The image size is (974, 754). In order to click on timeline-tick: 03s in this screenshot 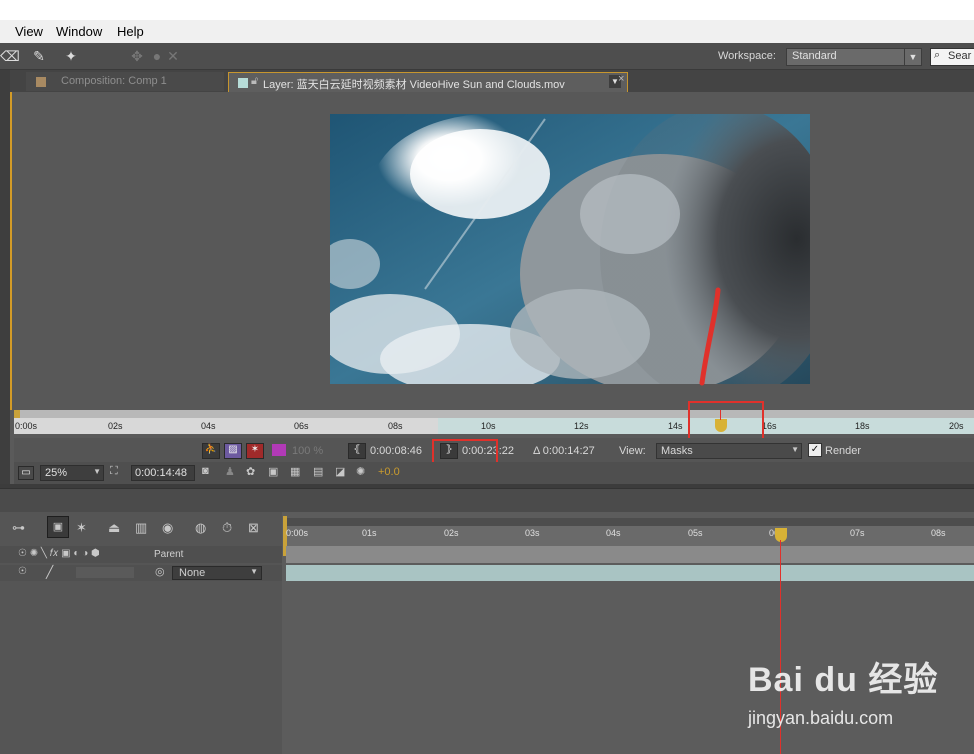, I will do `click(532, 533)`.